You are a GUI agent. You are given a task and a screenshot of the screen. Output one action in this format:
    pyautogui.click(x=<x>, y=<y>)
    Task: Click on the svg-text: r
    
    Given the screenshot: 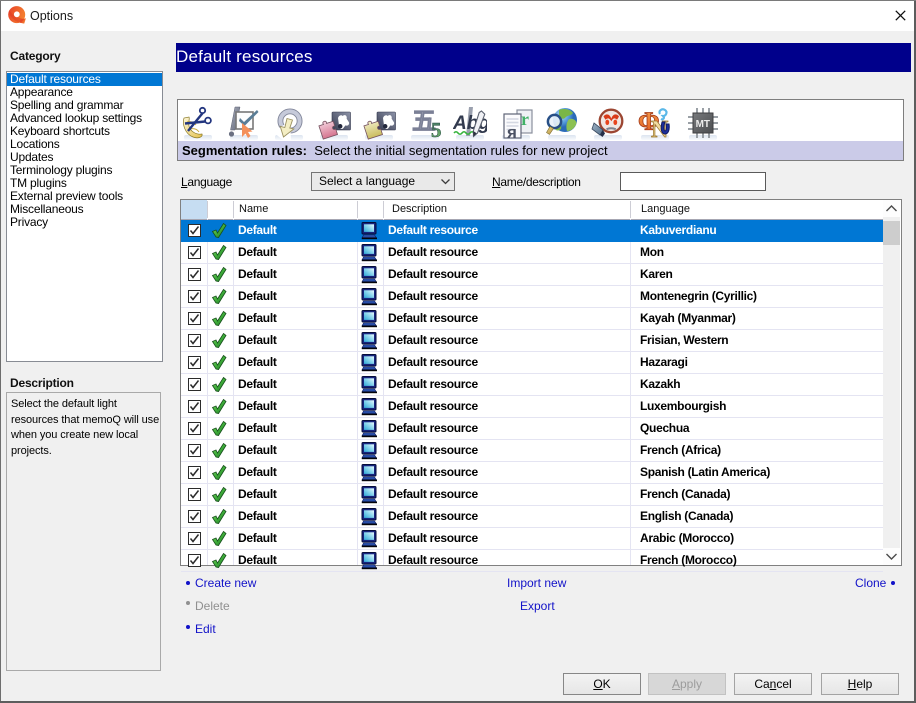 What is the action you would take?
    pyautogui.click(x=525, y=119)
    